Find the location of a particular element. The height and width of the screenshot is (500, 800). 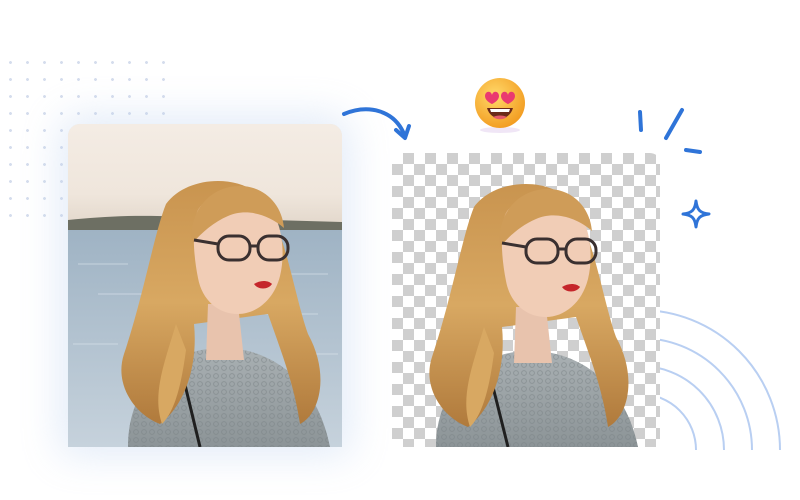

cutout-portrait is located at coordinates (533, 315).